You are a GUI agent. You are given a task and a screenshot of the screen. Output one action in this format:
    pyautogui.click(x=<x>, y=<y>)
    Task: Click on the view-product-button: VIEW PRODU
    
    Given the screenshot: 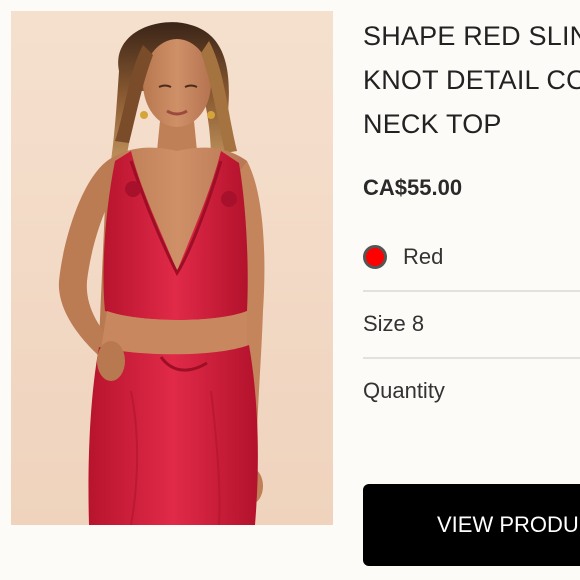 What is the action you would take?
    pyautogui.click(x=471, y=525)
    